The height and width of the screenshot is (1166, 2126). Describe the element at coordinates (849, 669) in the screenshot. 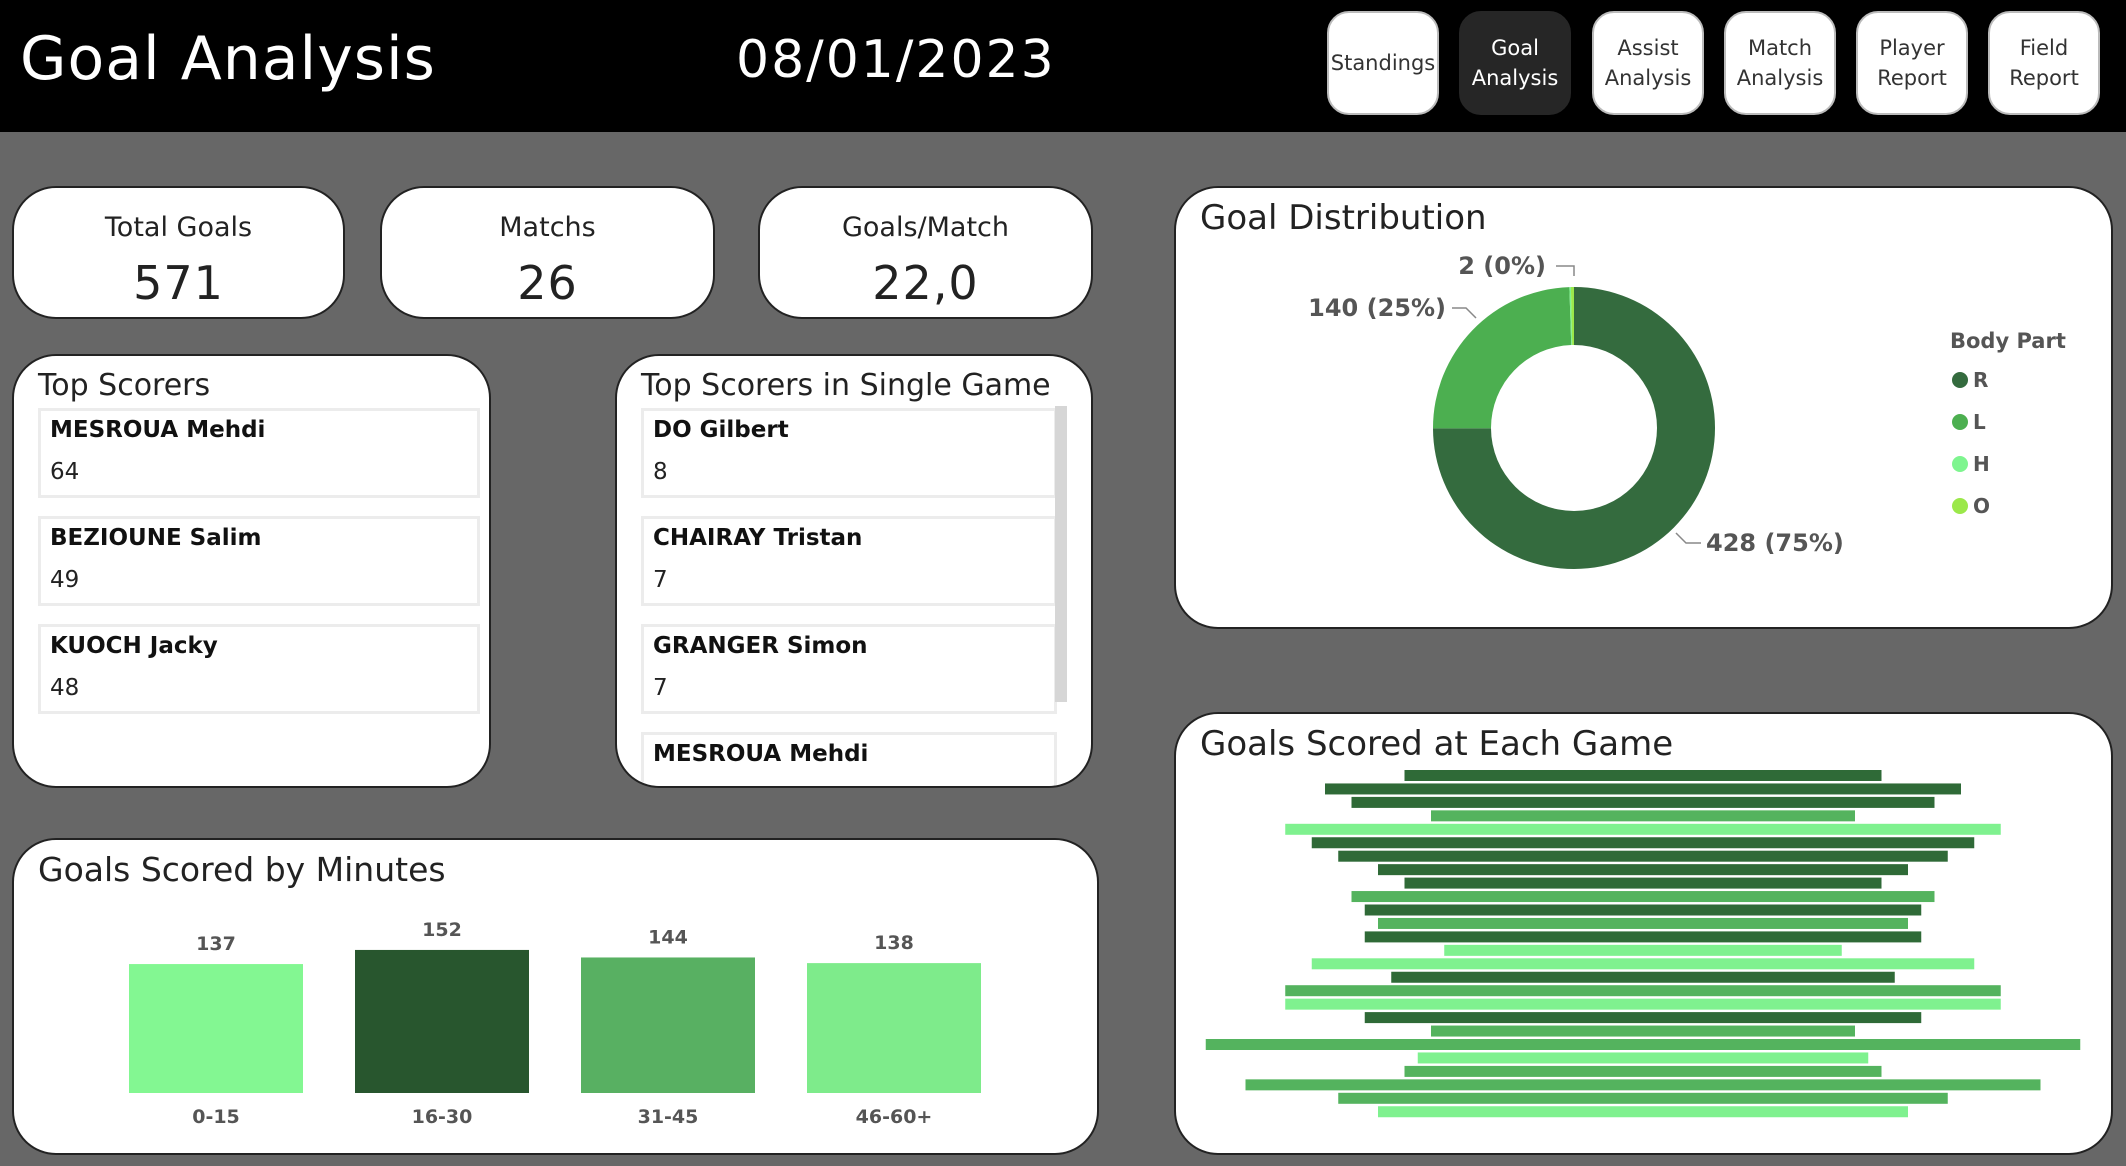

I see `list-item: GRANGER Simon 7` at that location.